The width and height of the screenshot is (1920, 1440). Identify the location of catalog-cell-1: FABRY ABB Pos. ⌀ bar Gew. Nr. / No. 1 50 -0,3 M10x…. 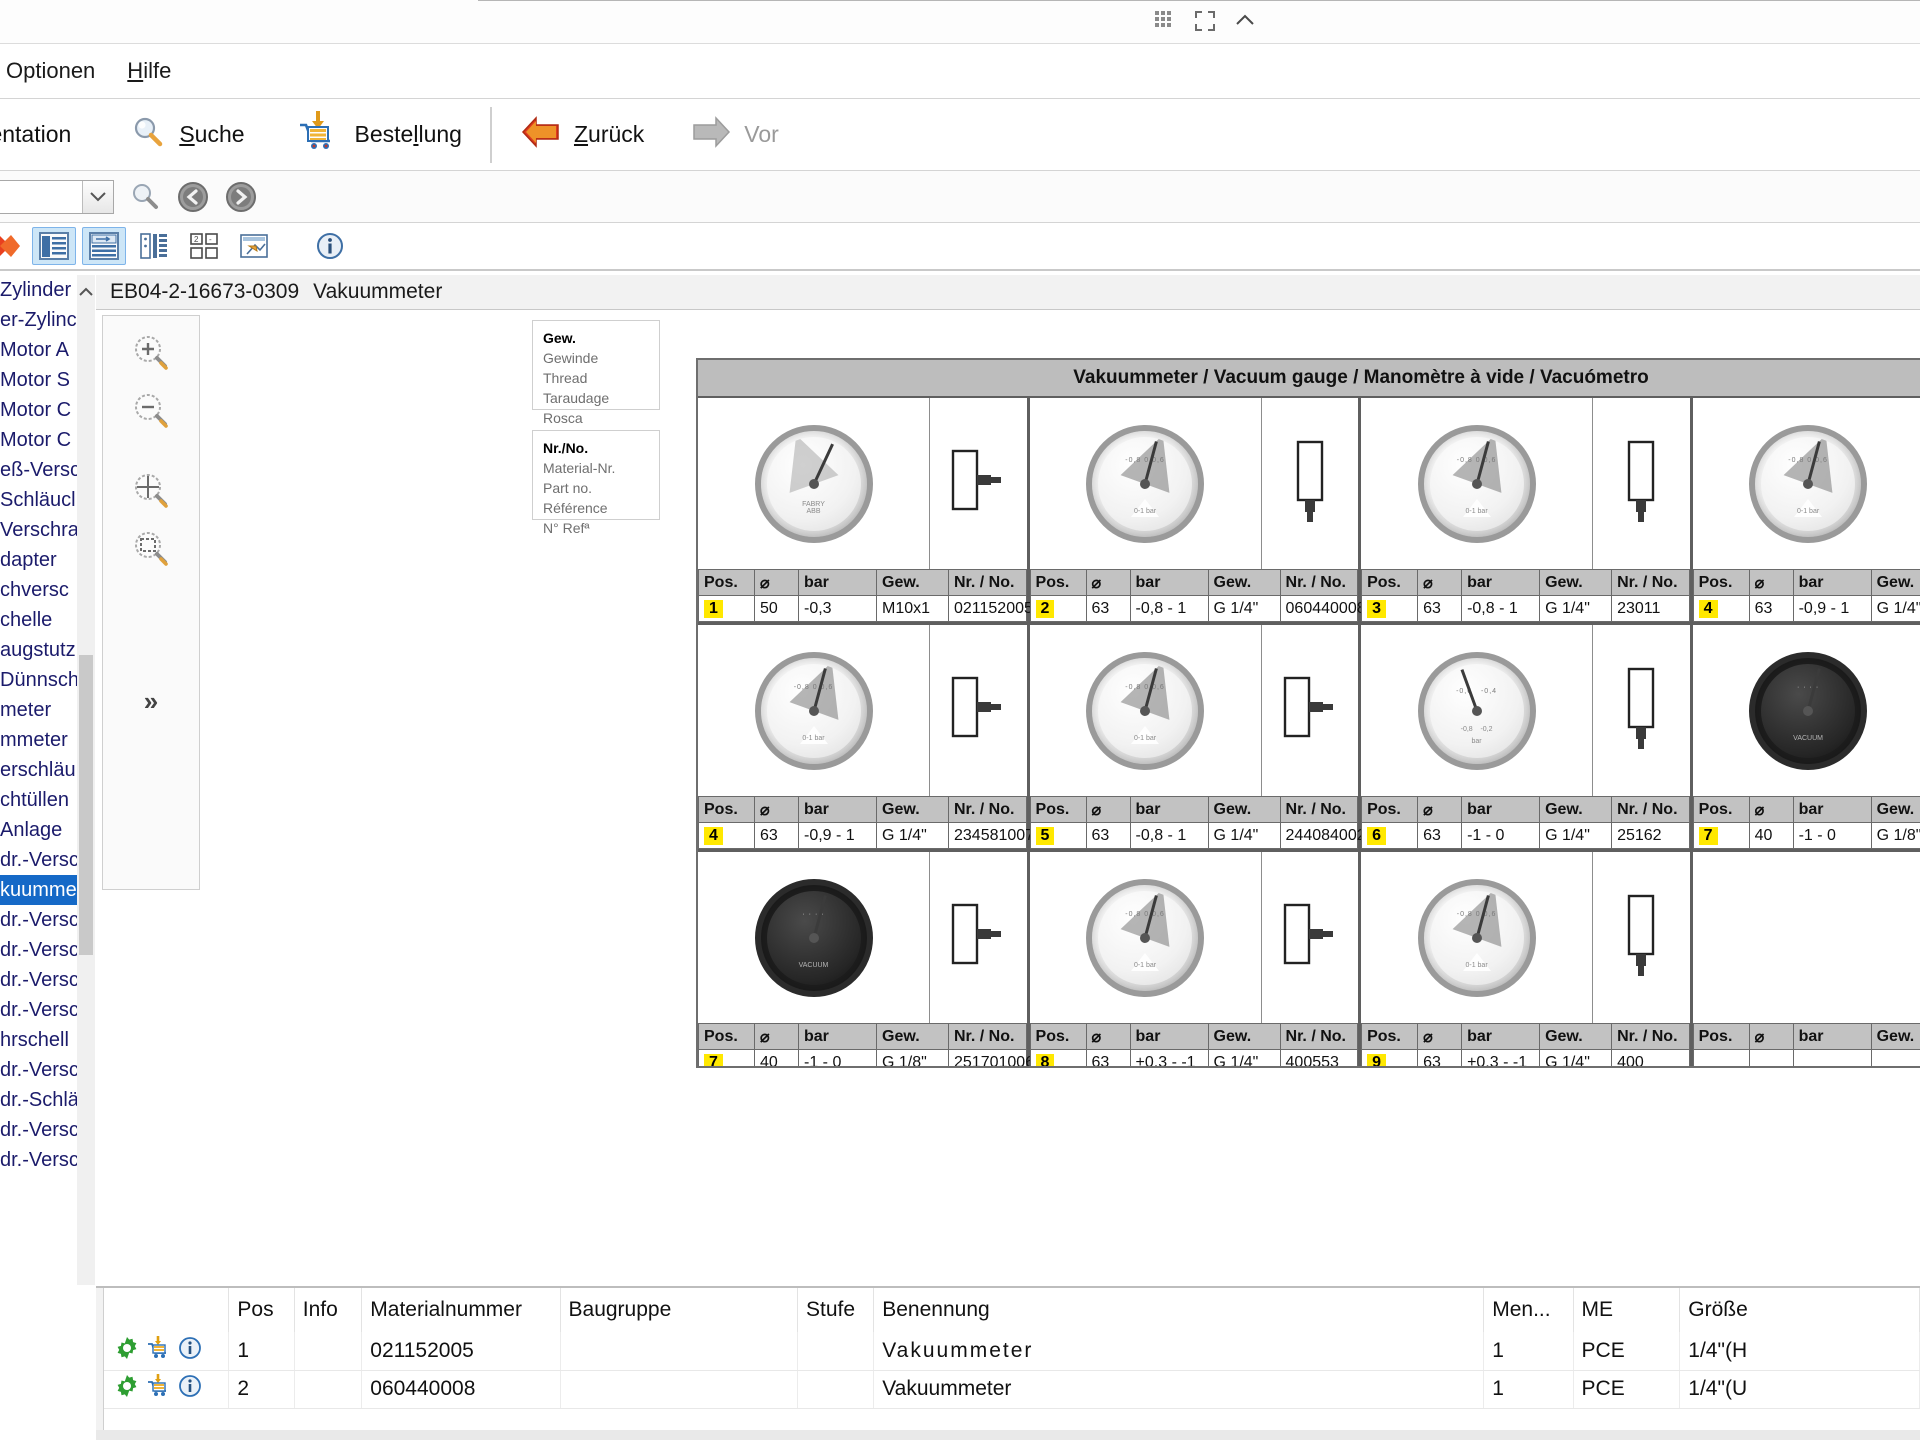
(865, 510).